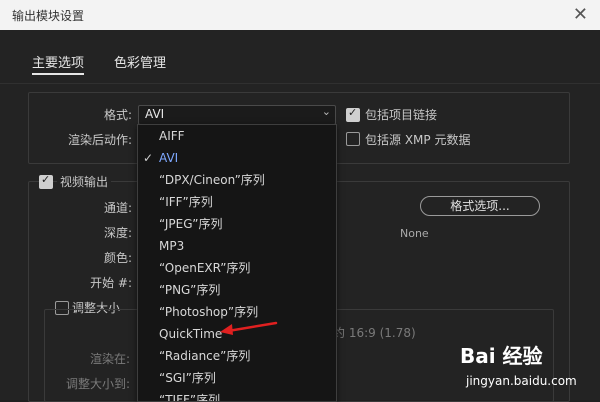 This screenshot has height=402, width=600. Describe the element at coordinates (237, 224) in the screenshot. I see `menu-item-jpeg-sequence: “JPEG”序列` at that location.